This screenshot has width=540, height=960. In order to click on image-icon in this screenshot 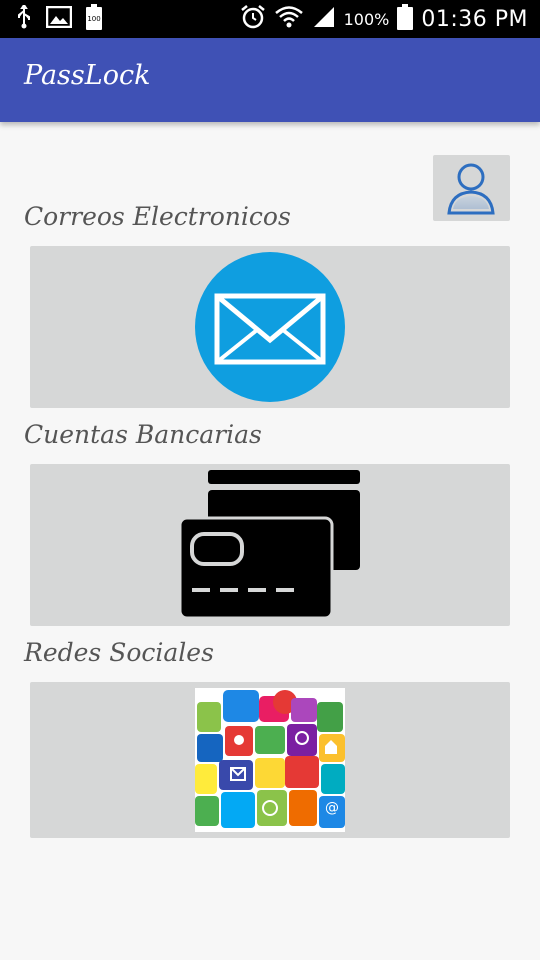, I will do `click(59, 18)`.